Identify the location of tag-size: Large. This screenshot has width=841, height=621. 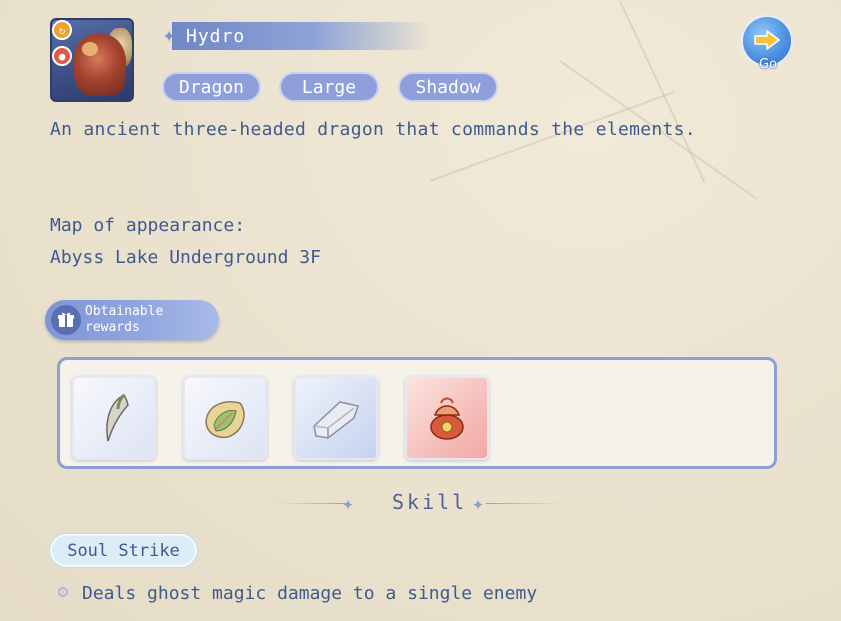
(329, 87).